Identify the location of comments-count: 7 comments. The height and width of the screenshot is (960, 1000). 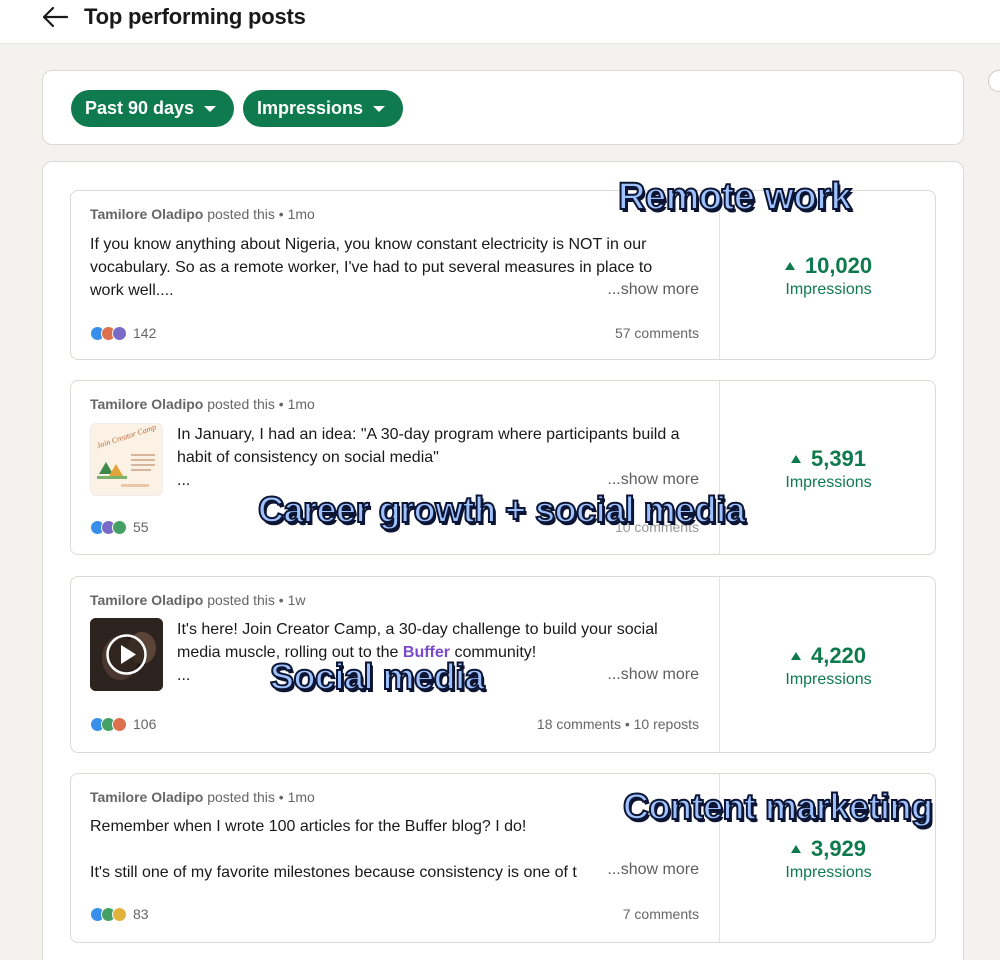
(661, 914).